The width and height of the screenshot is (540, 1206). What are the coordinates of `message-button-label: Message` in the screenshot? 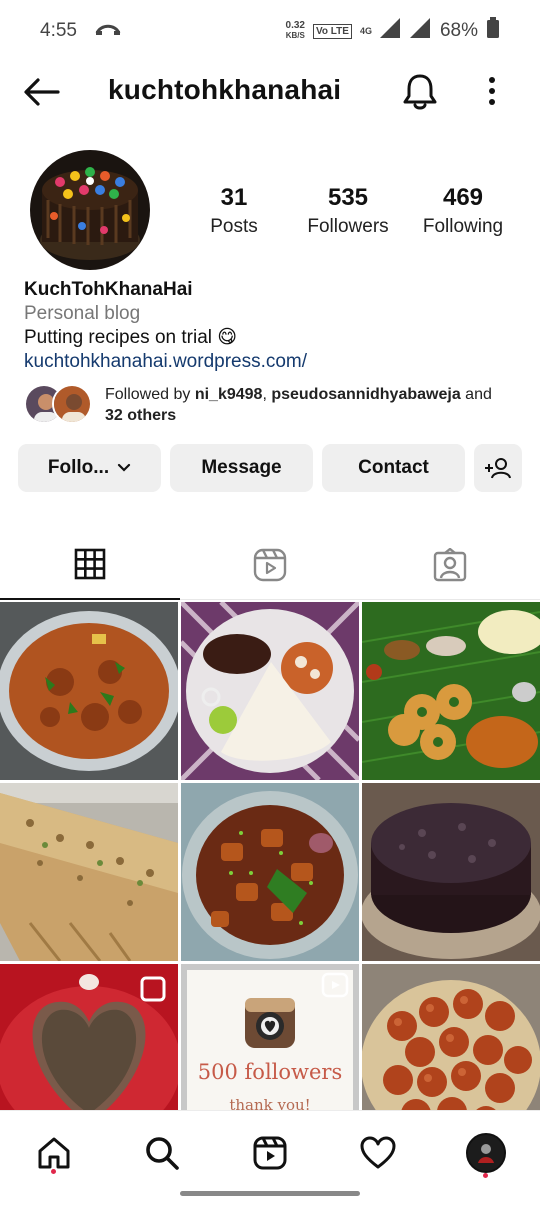 It's located at (241, 467).